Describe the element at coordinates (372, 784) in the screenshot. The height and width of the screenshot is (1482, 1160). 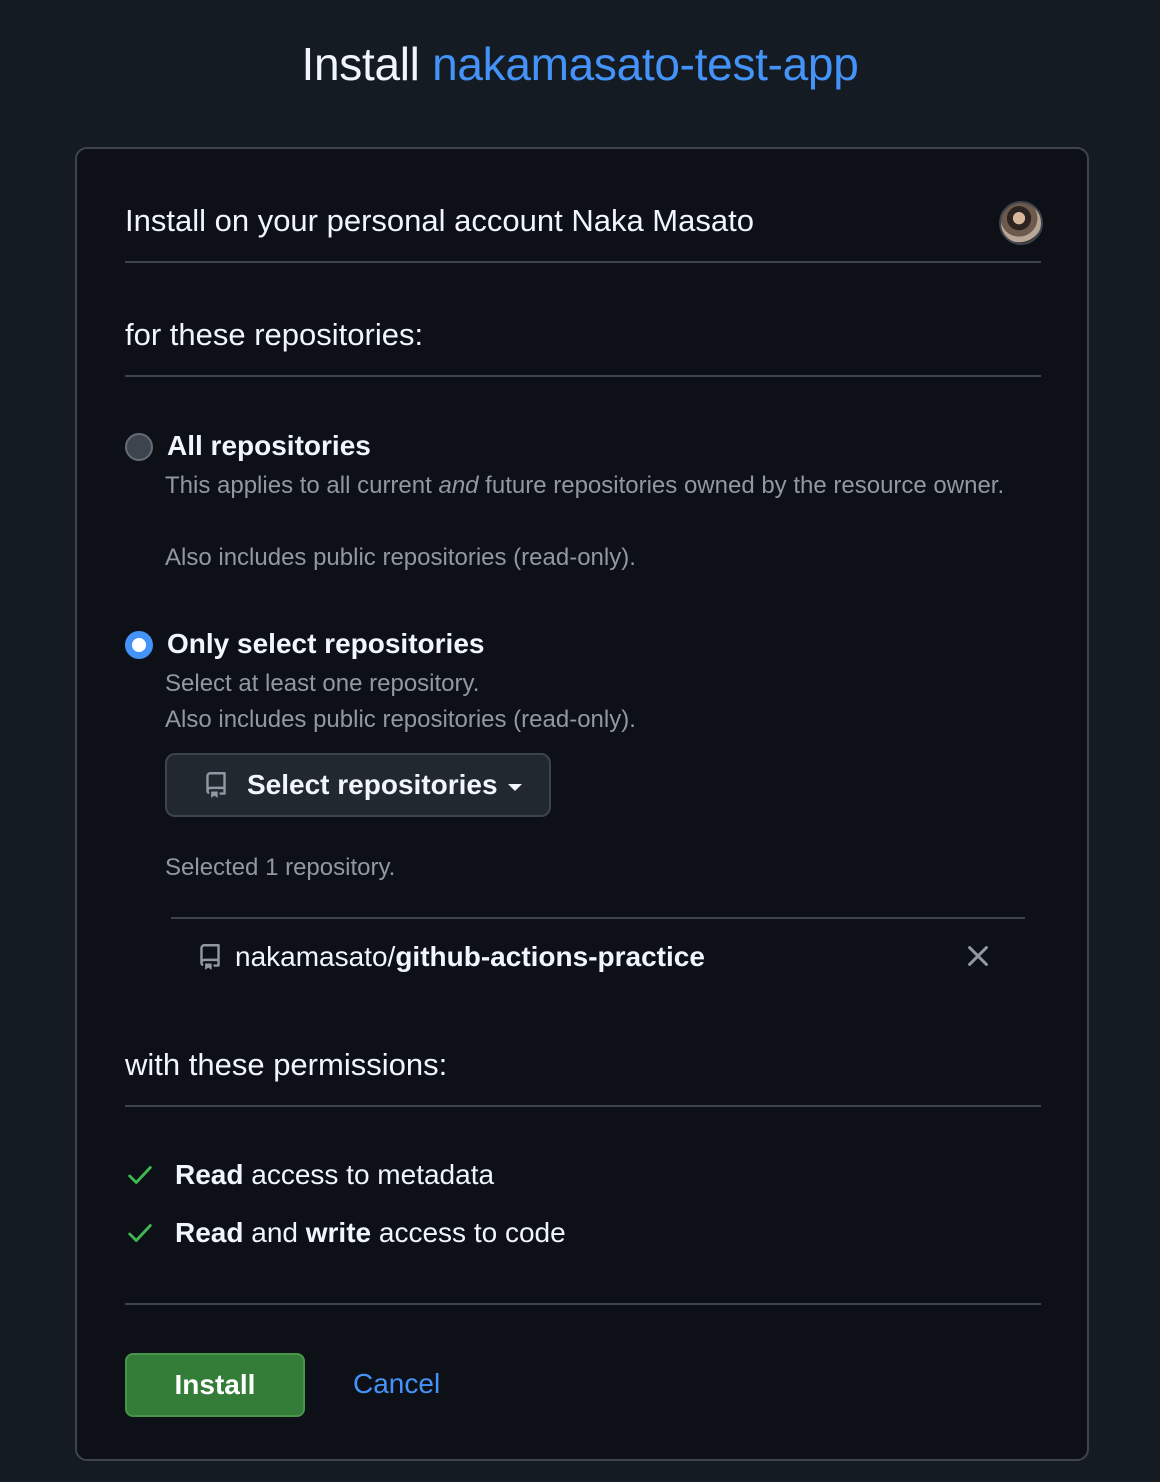
I see `select-repositories-label: Select repositories` at that location.